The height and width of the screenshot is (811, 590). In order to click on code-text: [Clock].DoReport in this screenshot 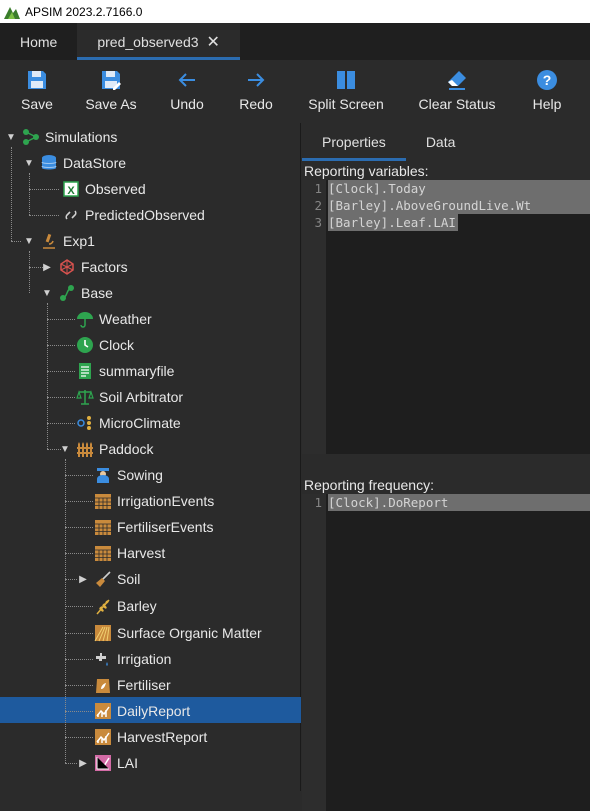, I will do `click(459, 502)`.